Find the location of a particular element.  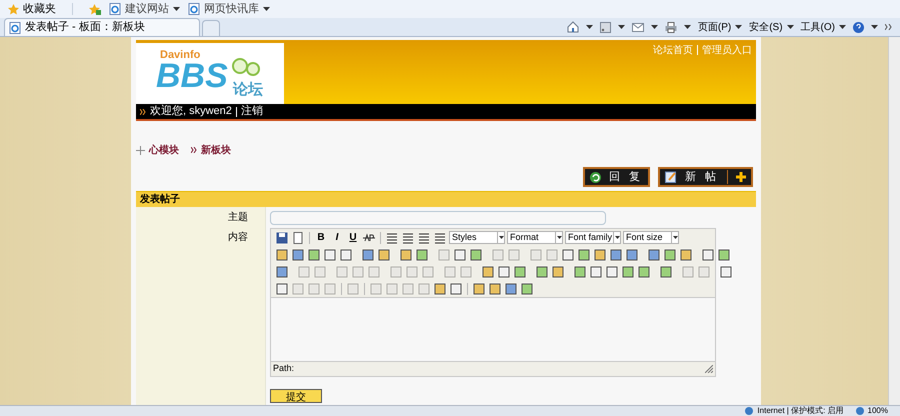

command-menu: 工具(O) is located at coordinates (823, 27).